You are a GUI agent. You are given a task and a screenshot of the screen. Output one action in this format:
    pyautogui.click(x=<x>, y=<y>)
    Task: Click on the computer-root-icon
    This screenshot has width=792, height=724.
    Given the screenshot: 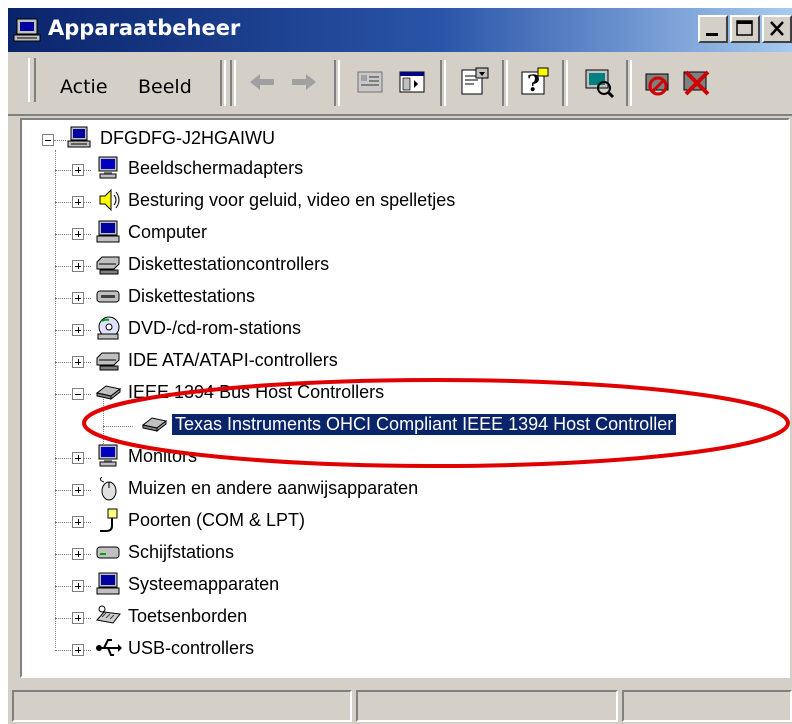 What is the action you would take?
    pyautogui.click(x=79, y=137)
    